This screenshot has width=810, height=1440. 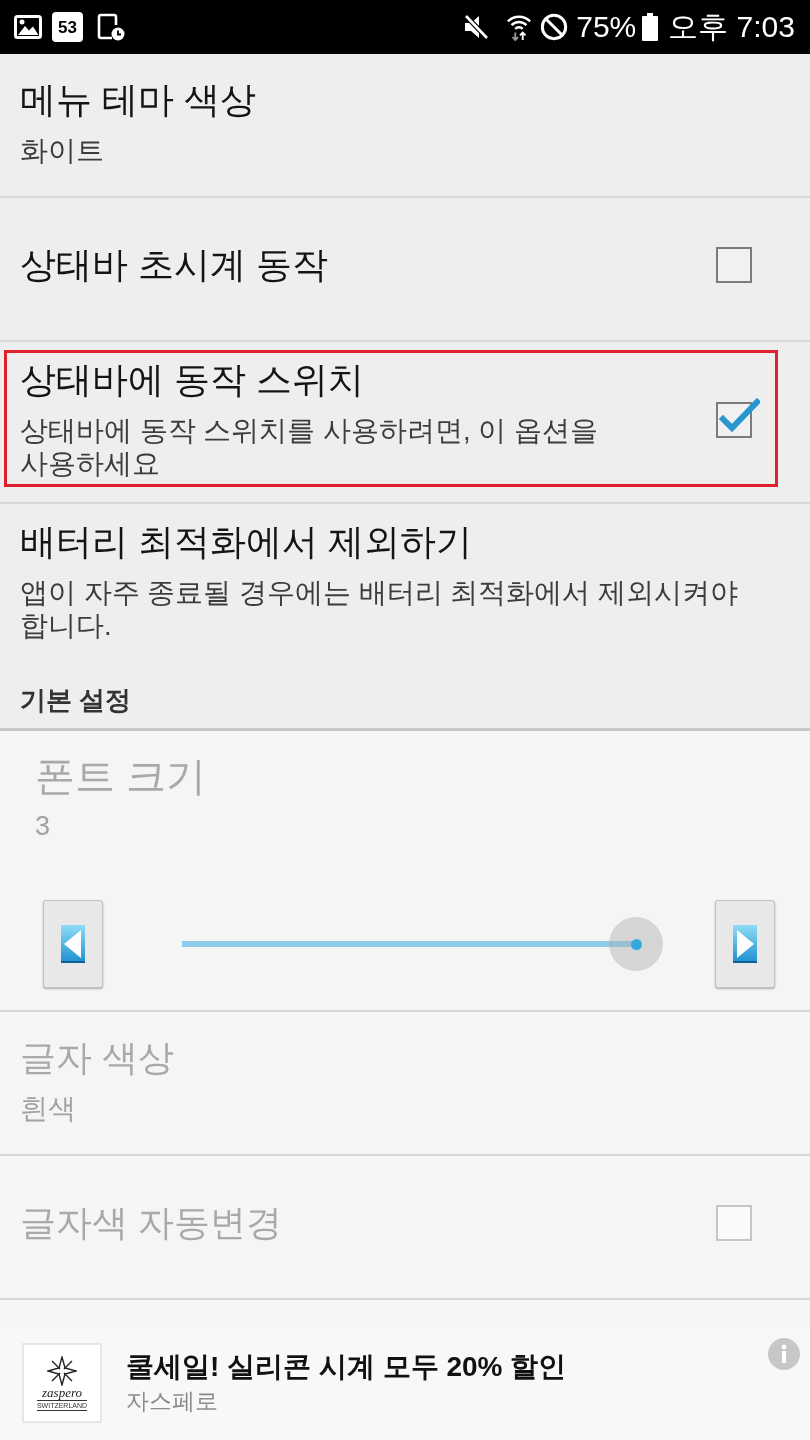 What do you see at coordinates (76, 700) in the screenshot?
I see `section-header: 기본 설정` at bounding box center [76, 700].